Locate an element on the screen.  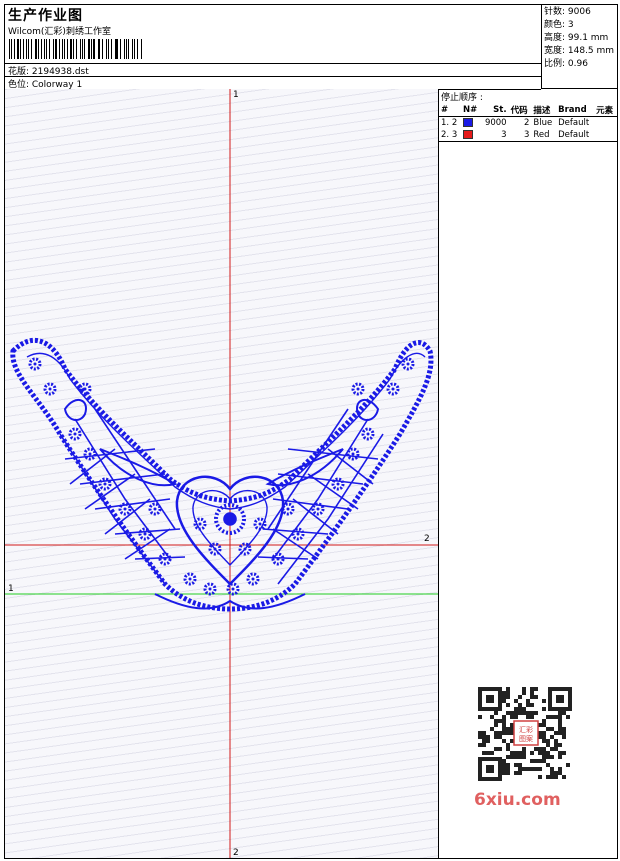
table-header-row: # N# St. 代码 描述 Brand 元素 is located at coordinates (528, 110).